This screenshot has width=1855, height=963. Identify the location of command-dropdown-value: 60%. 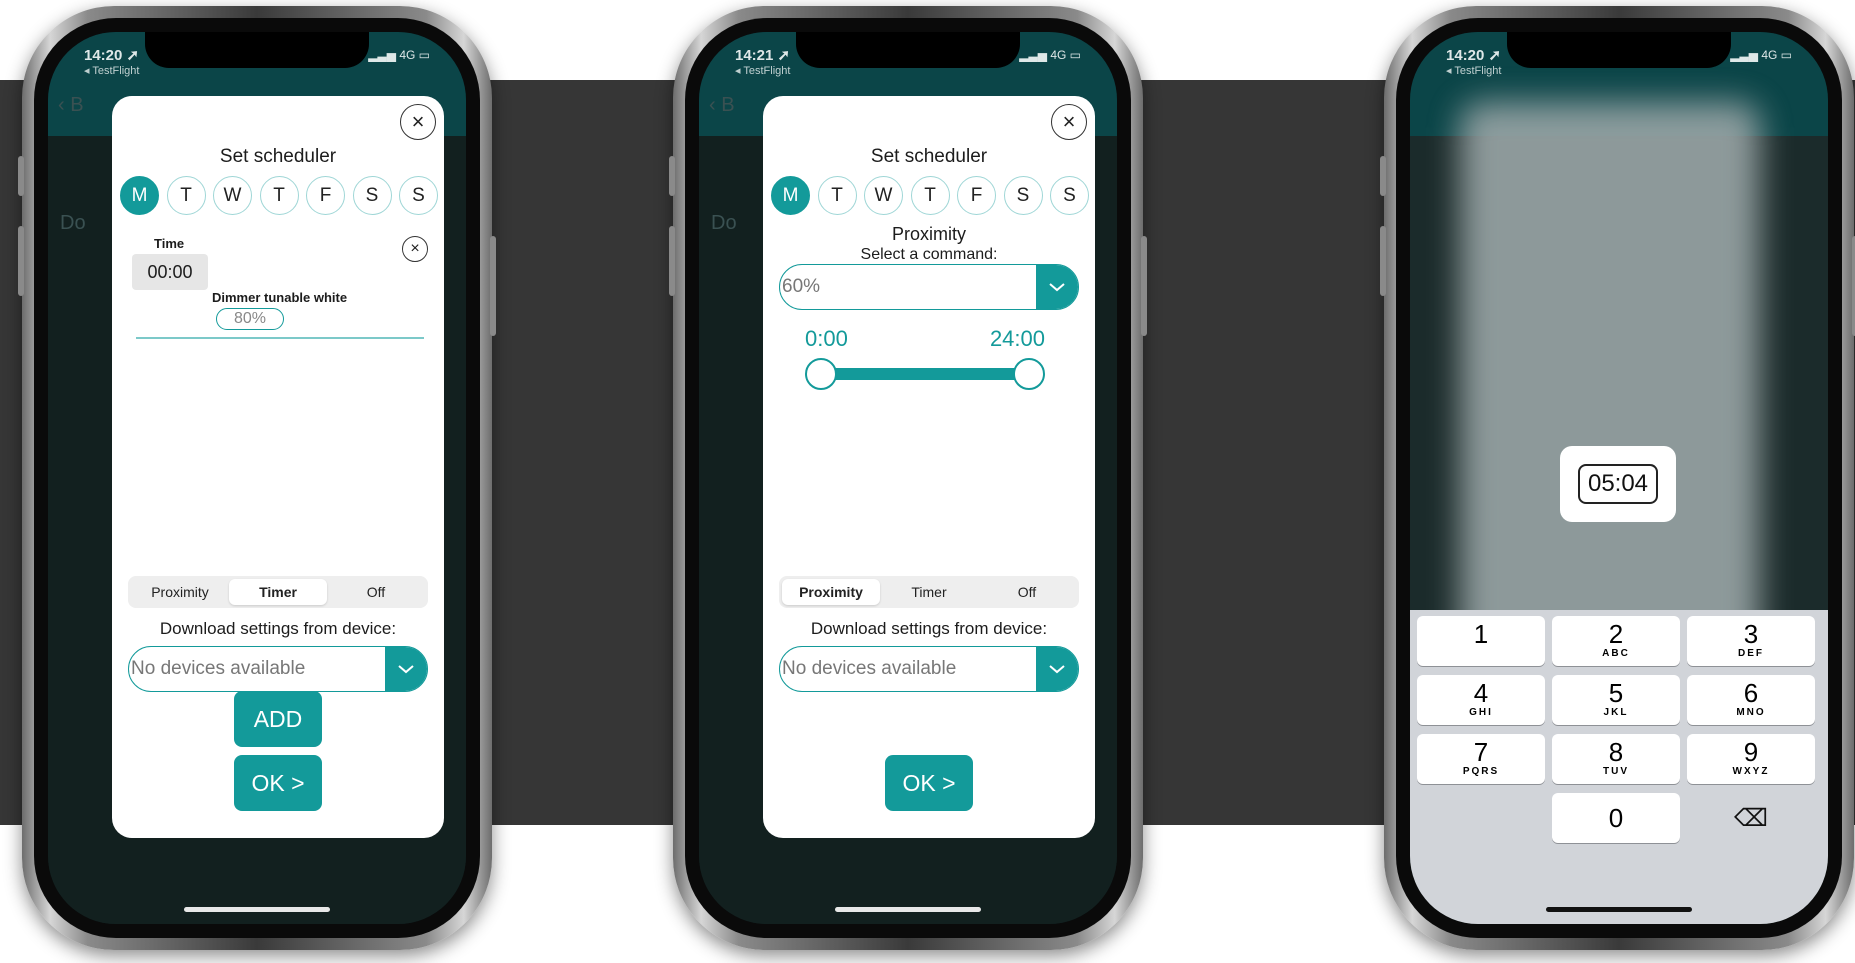
(801, 286).